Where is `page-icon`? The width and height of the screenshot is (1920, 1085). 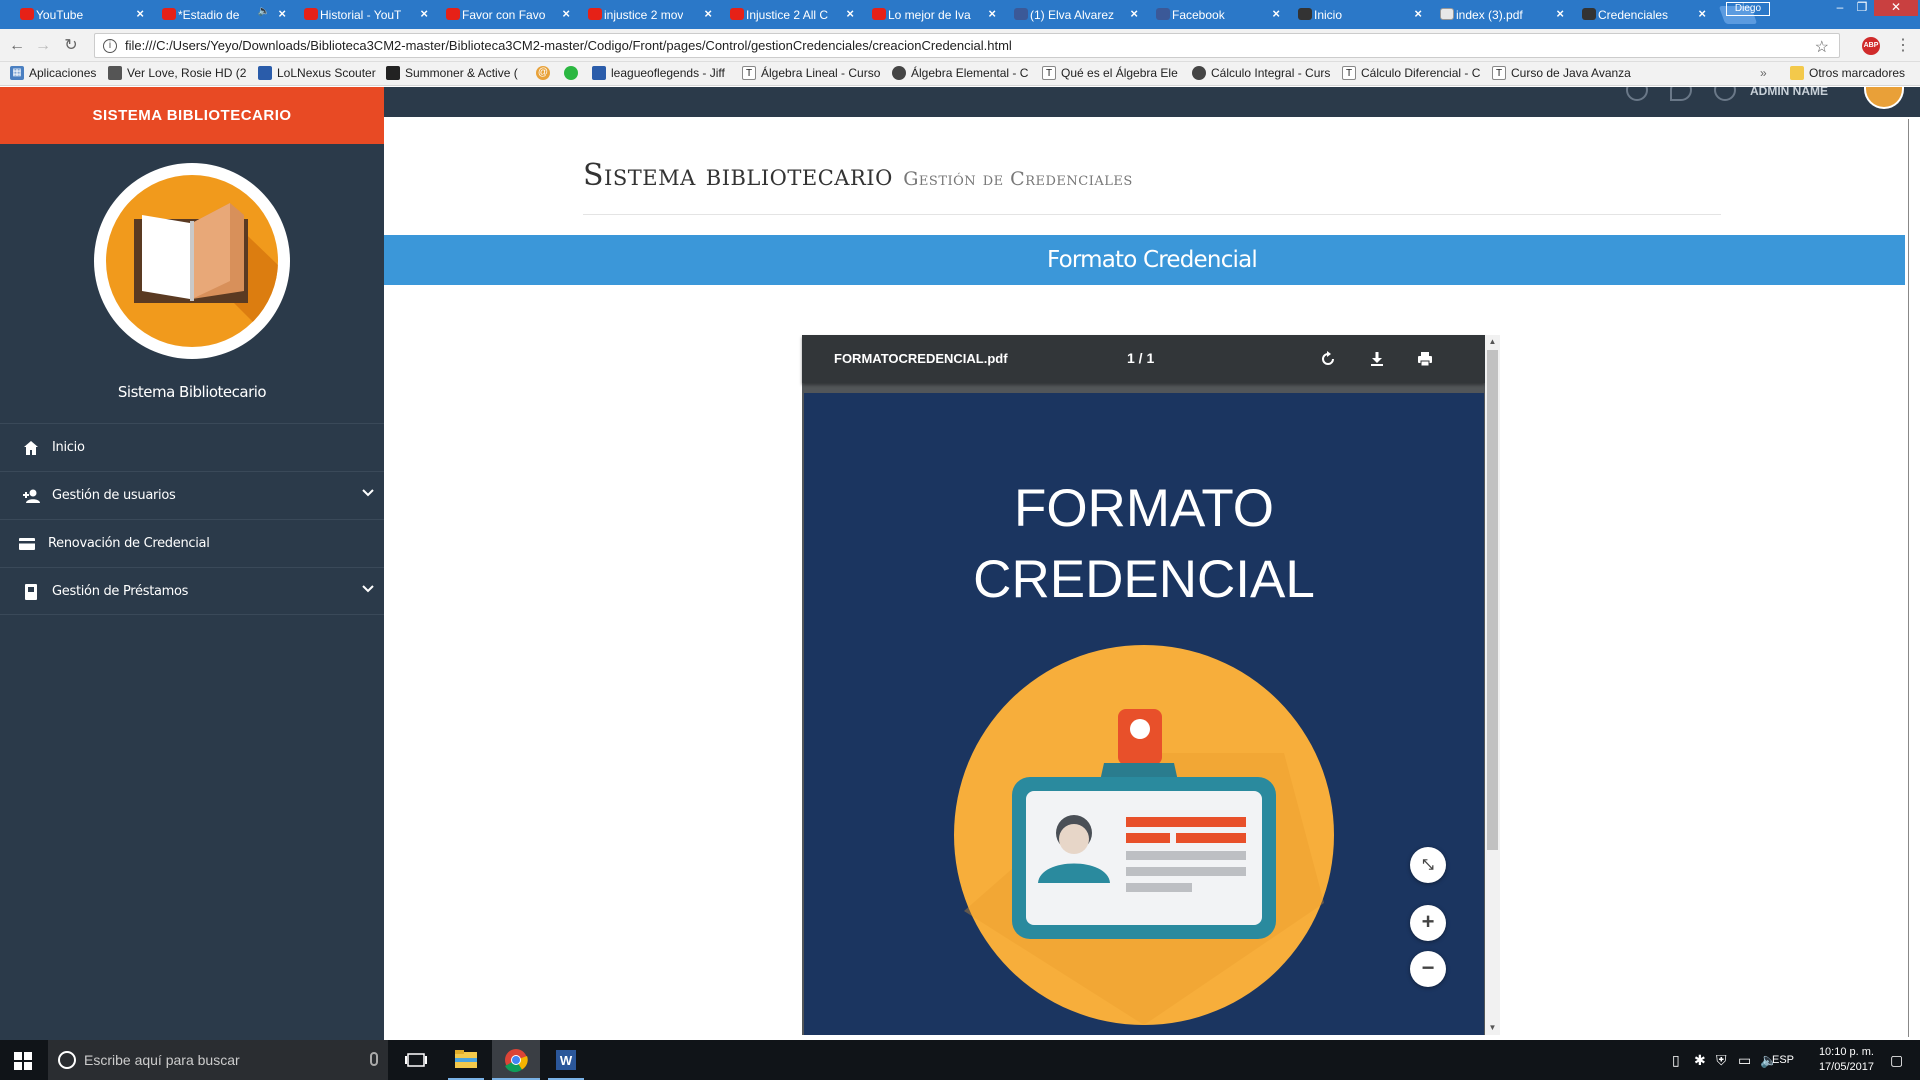
page-icon is located at coordinates (1305, 14).